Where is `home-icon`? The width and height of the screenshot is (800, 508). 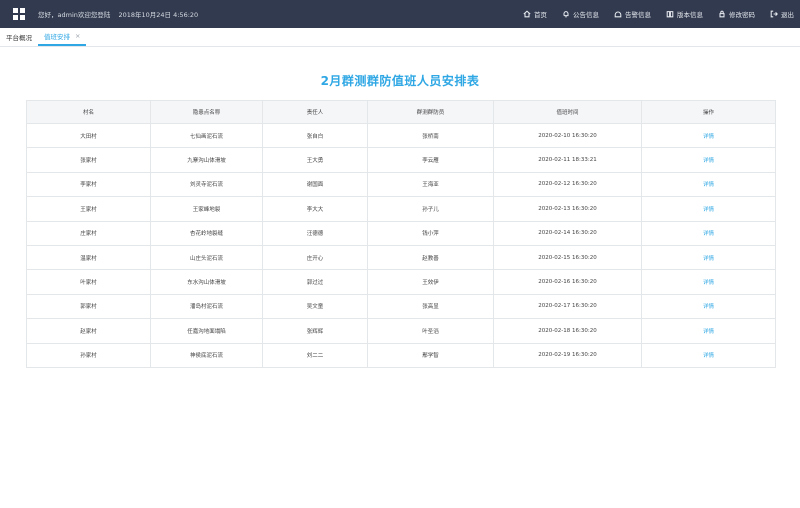
home-icon is located at coordinates (527, 14).